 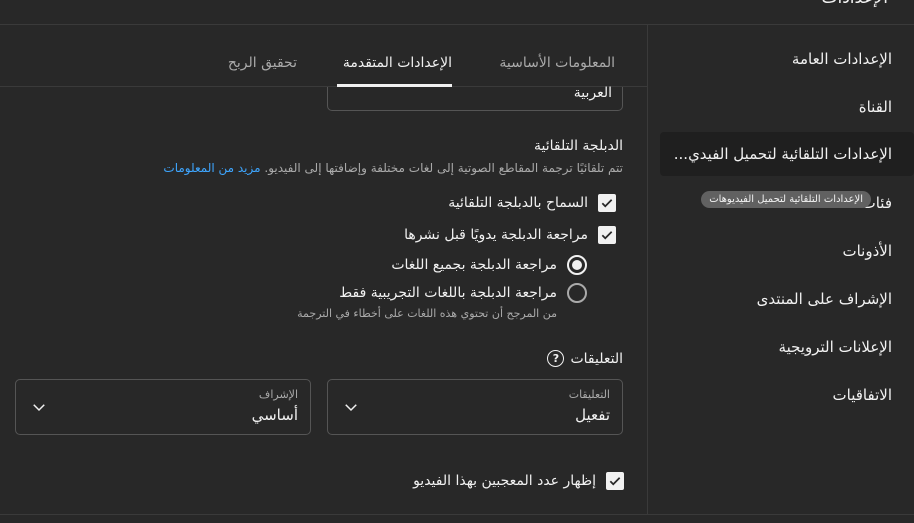 What do you see at coordinates (577, 265) in the screenshot?
I see `radio-all-languages` at bounding box center [577, 265].